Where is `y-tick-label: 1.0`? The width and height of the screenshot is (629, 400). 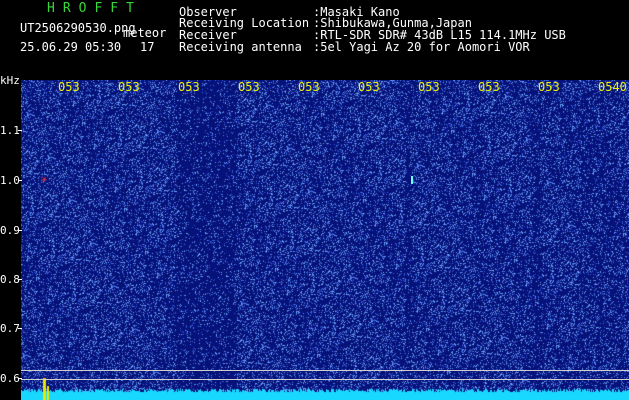 y-tick-label: 1.0 is located at coordinates (10, 180).